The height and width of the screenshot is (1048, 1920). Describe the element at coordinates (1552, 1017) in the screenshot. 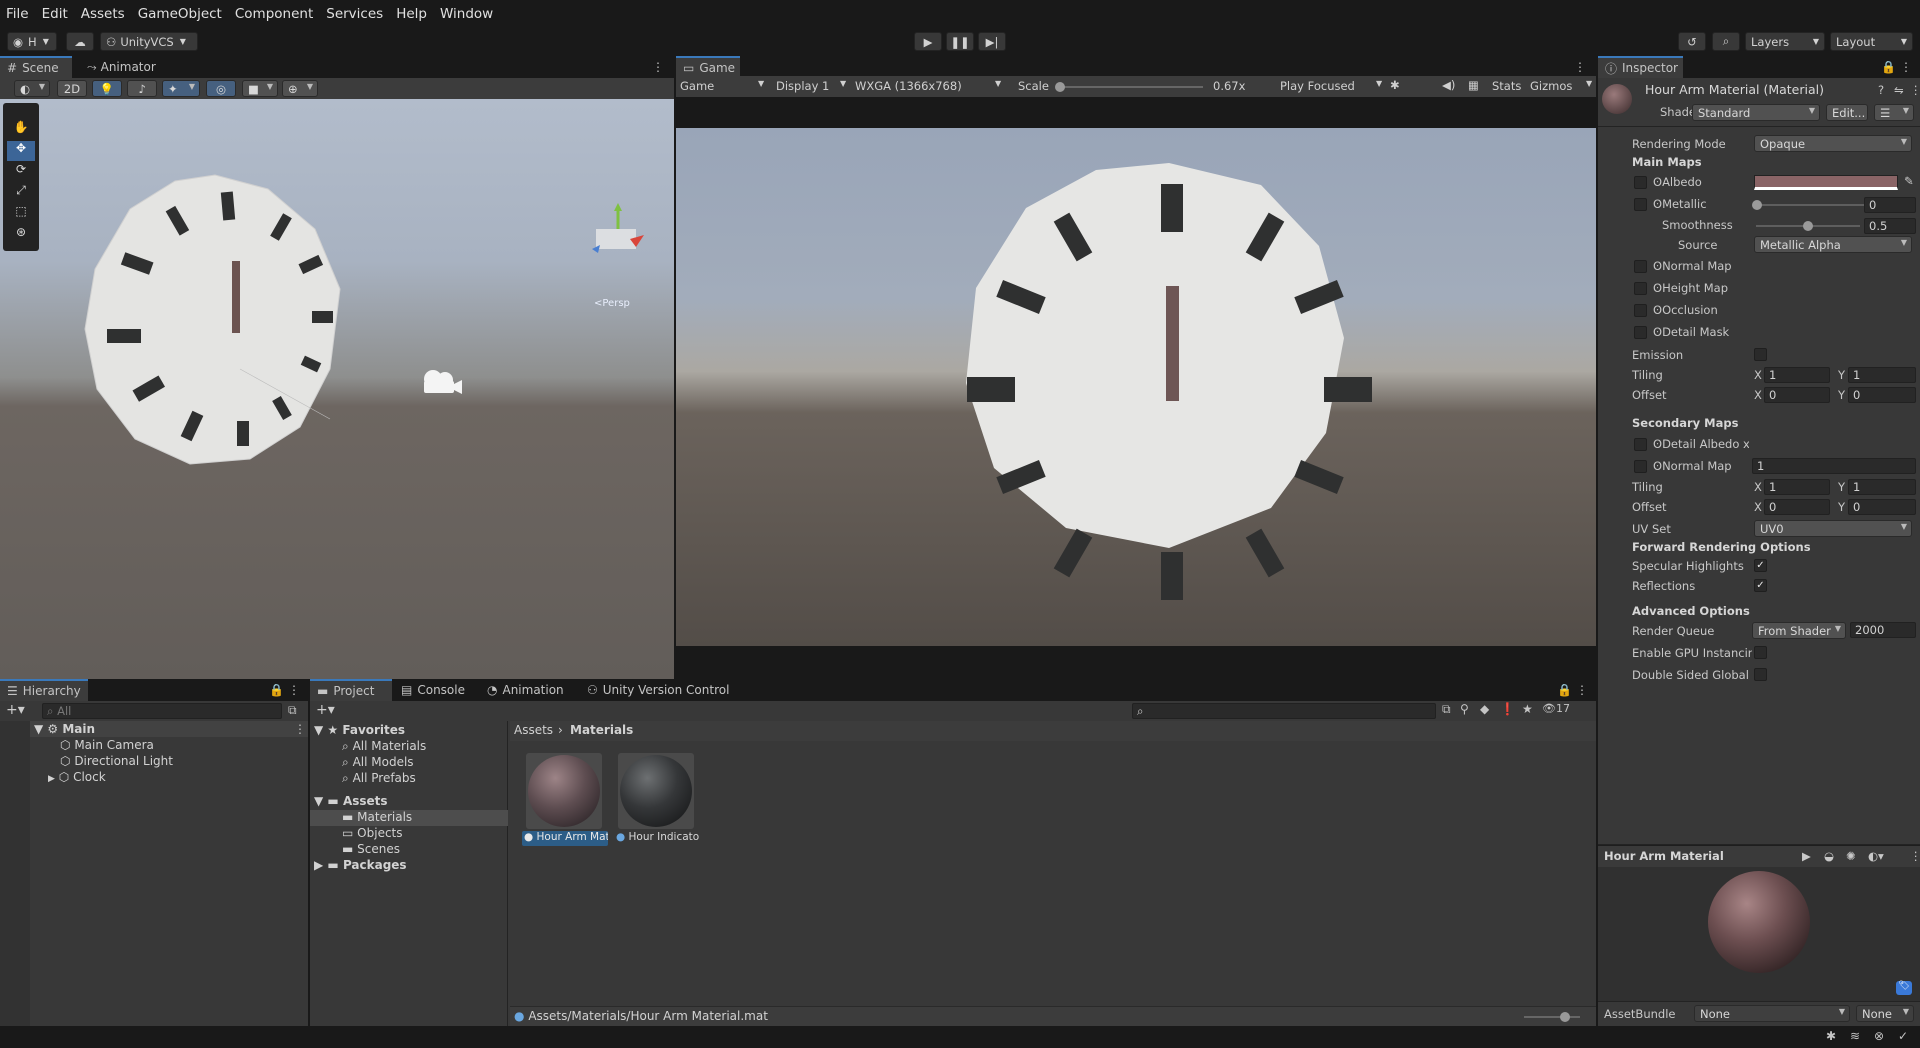

I see `thumbnail-size-slider` at that location.